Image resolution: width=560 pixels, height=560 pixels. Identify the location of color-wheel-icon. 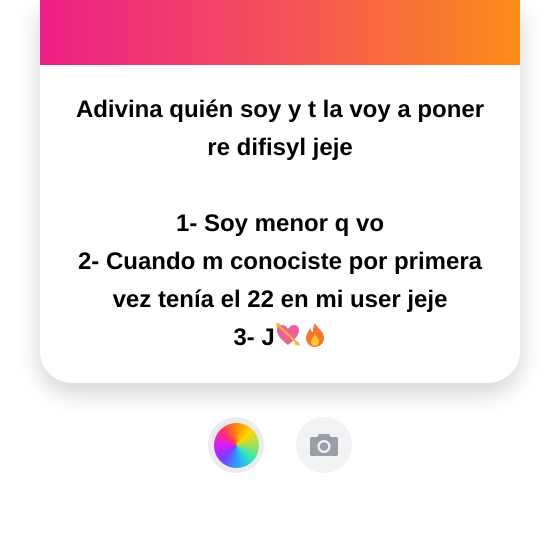
(236, 445).